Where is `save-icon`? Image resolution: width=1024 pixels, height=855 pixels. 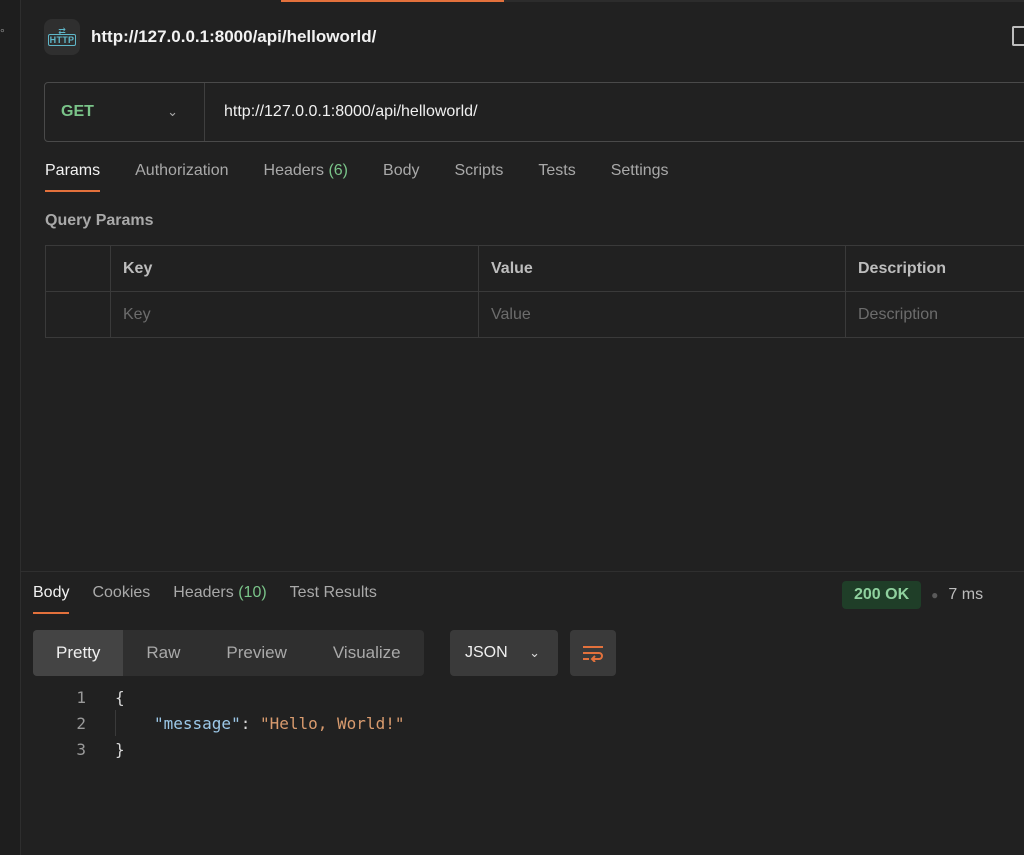 save-icon is located at coordinates (1018, 36).